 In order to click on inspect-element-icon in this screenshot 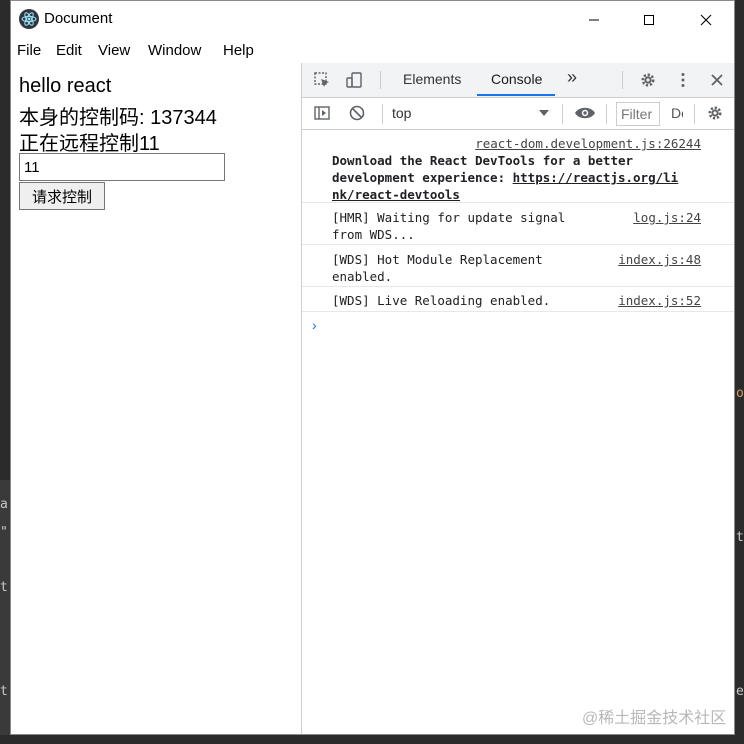, I will do `click(322, 80)`.